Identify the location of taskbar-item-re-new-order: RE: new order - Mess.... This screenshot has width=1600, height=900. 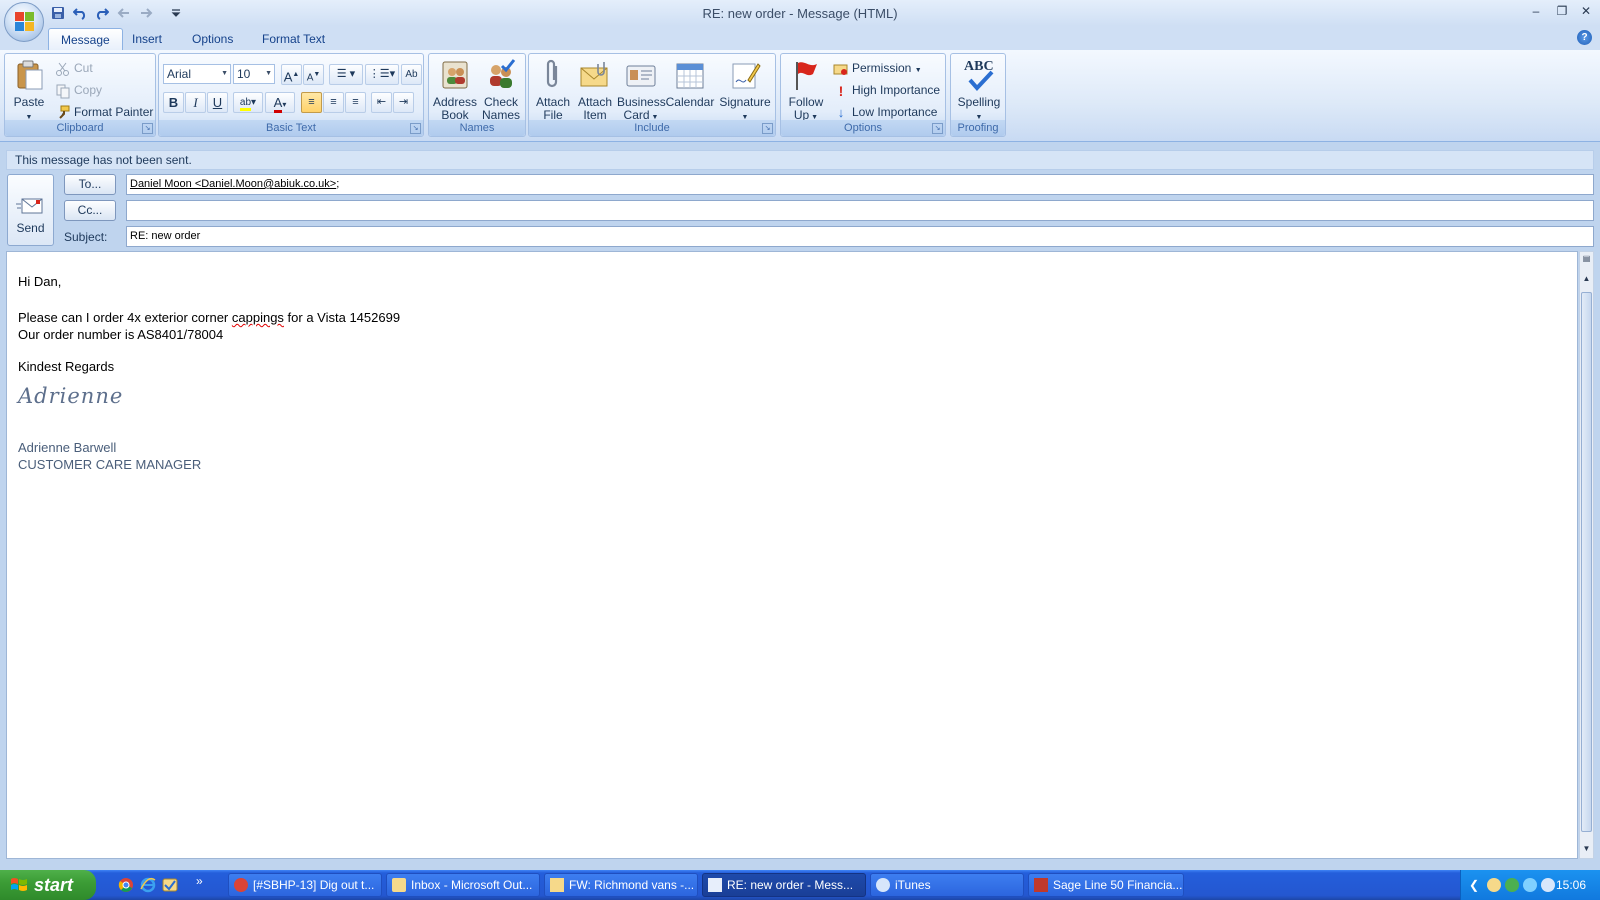
(784, 885).